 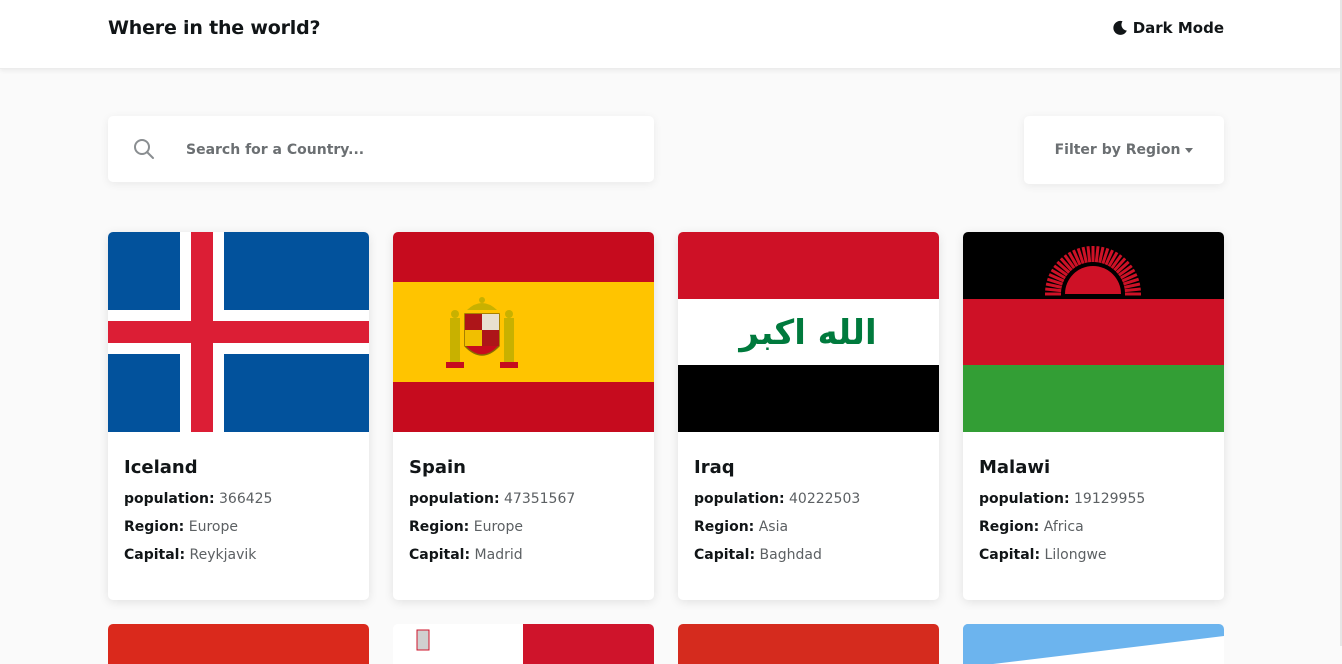 I want to click on iraq-flag: الله اكبر, so click(x=808, y=332).